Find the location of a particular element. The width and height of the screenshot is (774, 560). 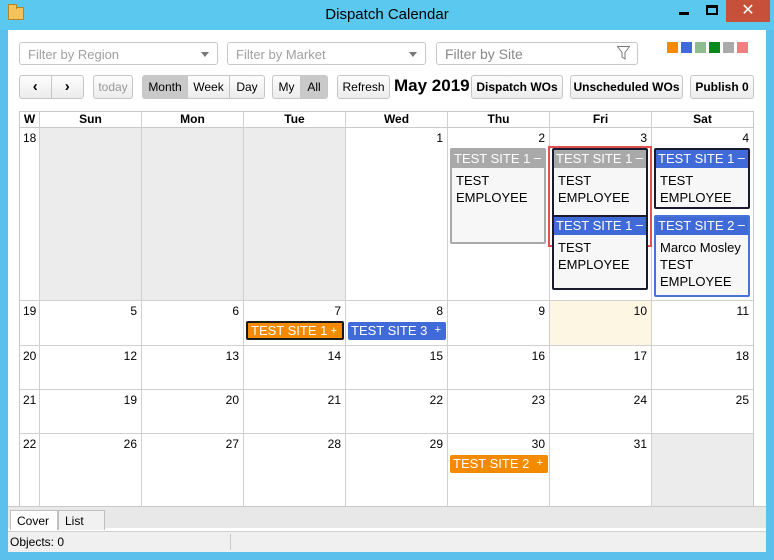

scope-my-button: My is located at coordinates (287, 87).